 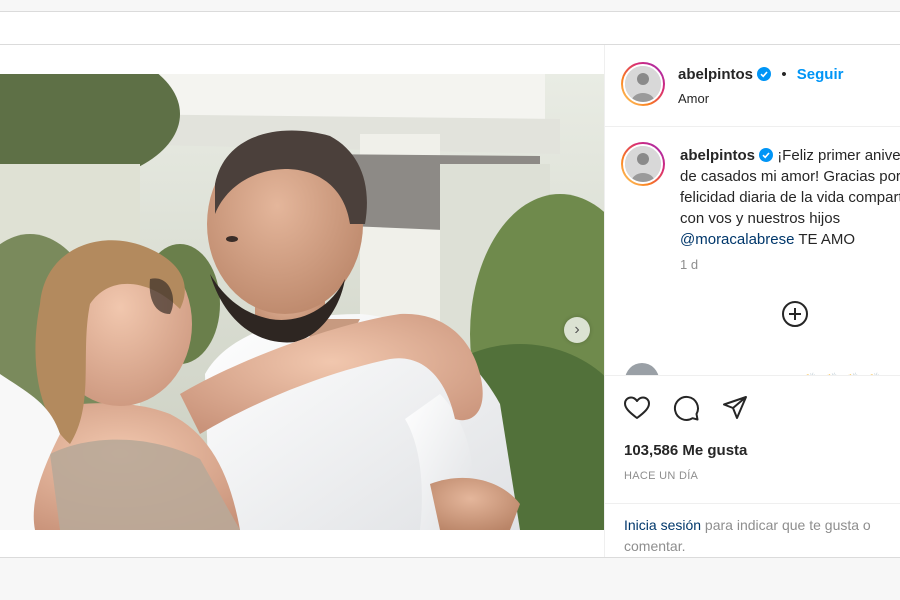 I want to click on post-actions: 103,586 Me gusta HACE UN DÍA, so click(x=752, y=440).